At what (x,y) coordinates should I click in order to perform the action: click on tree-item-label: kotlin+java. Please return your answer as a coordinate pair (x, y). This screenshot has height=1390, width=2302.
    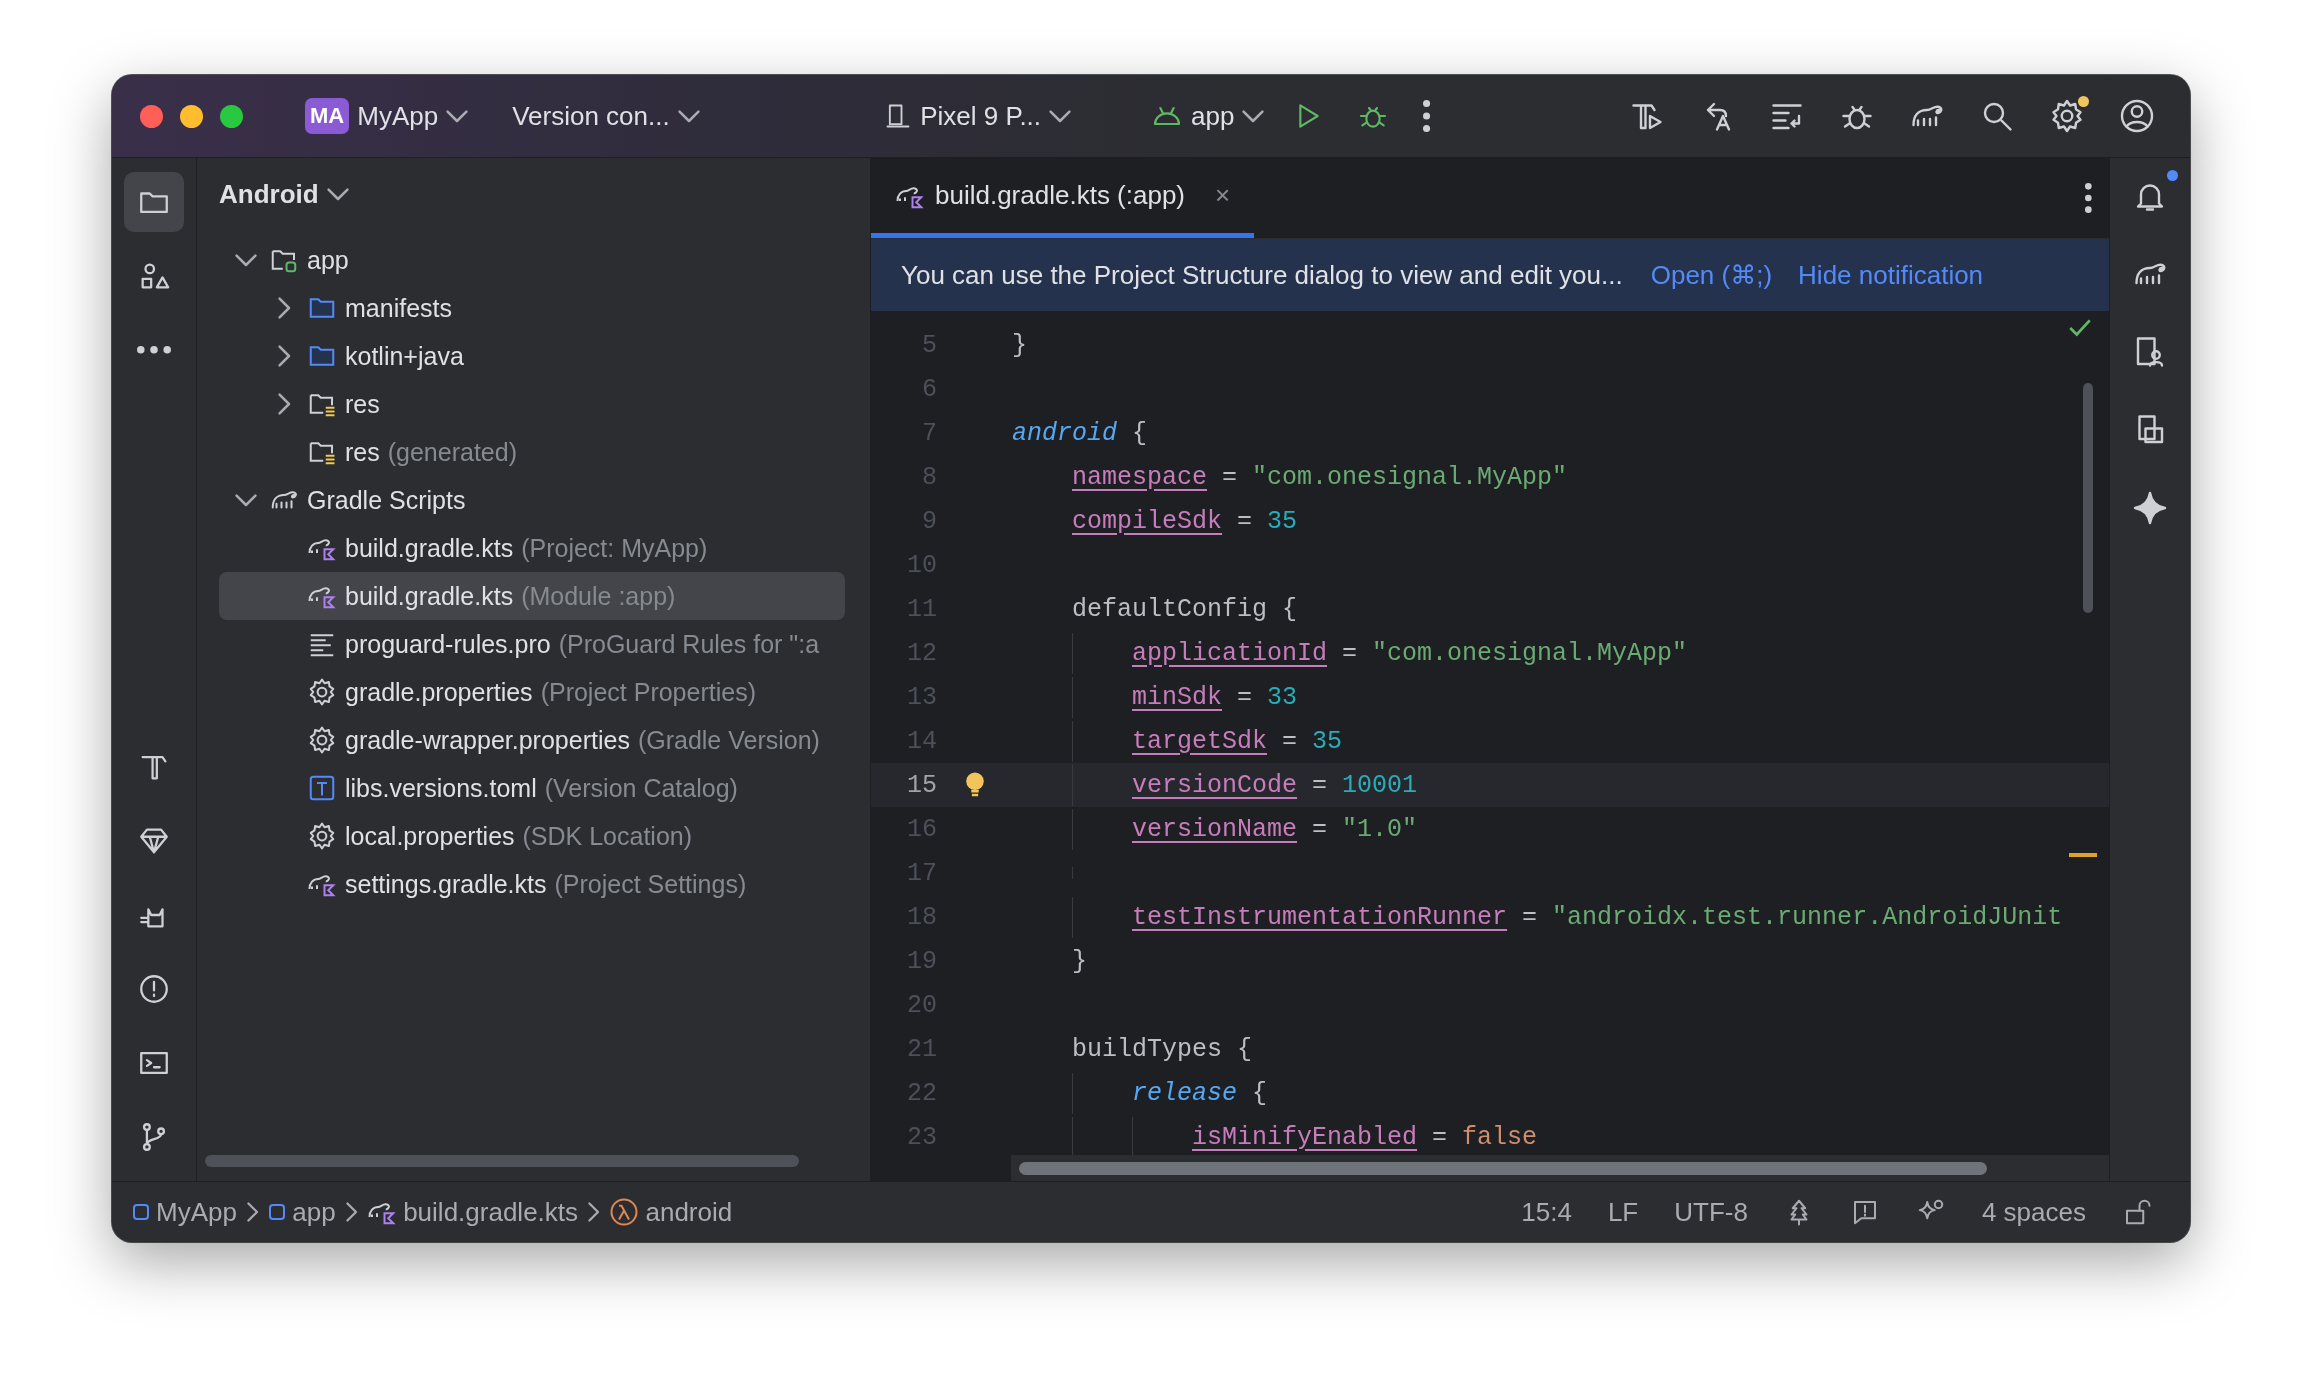
    Looking at the image, I should click on (404, 356).